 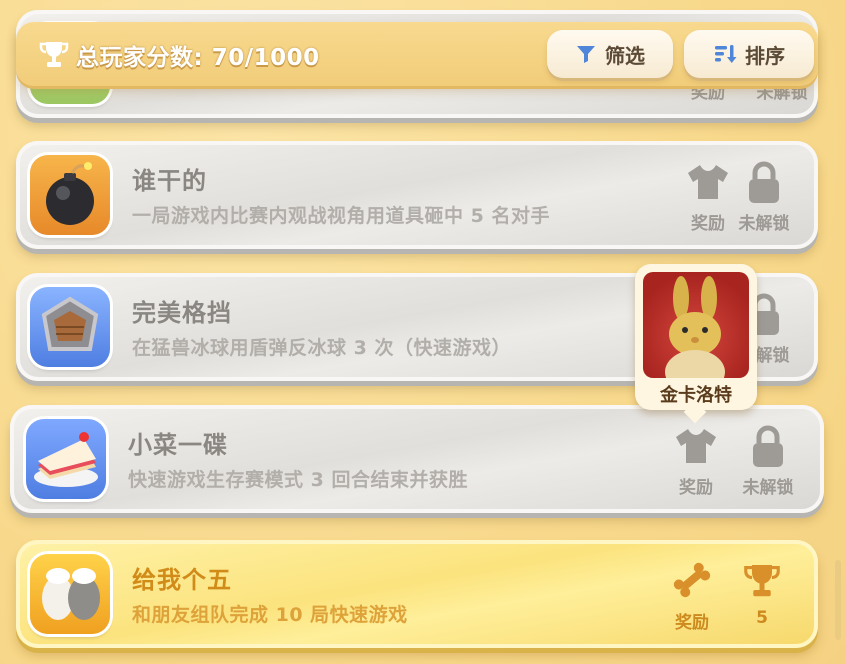 I want to click on points-status: 5, so click(x=762, y=595).